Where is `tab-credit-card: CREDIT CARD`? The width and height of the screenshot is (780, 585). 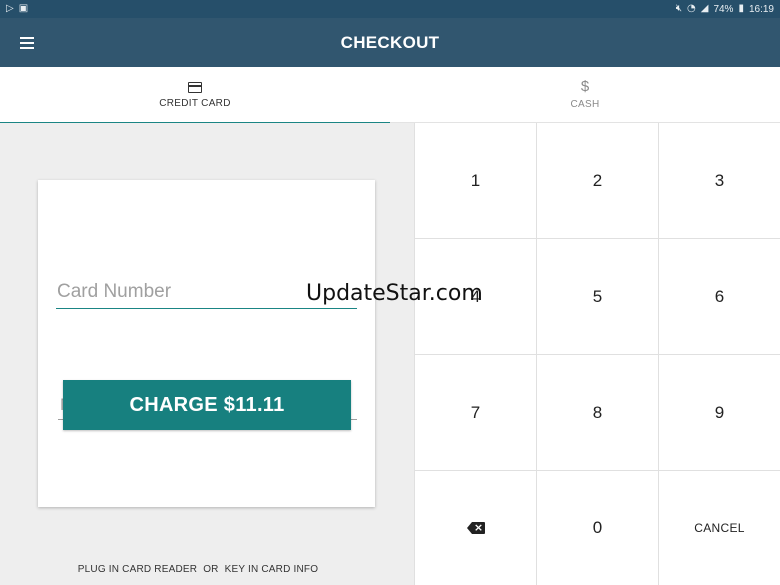
tab-credit-card: CREDIT CARD is located at coordinates (195, 95).